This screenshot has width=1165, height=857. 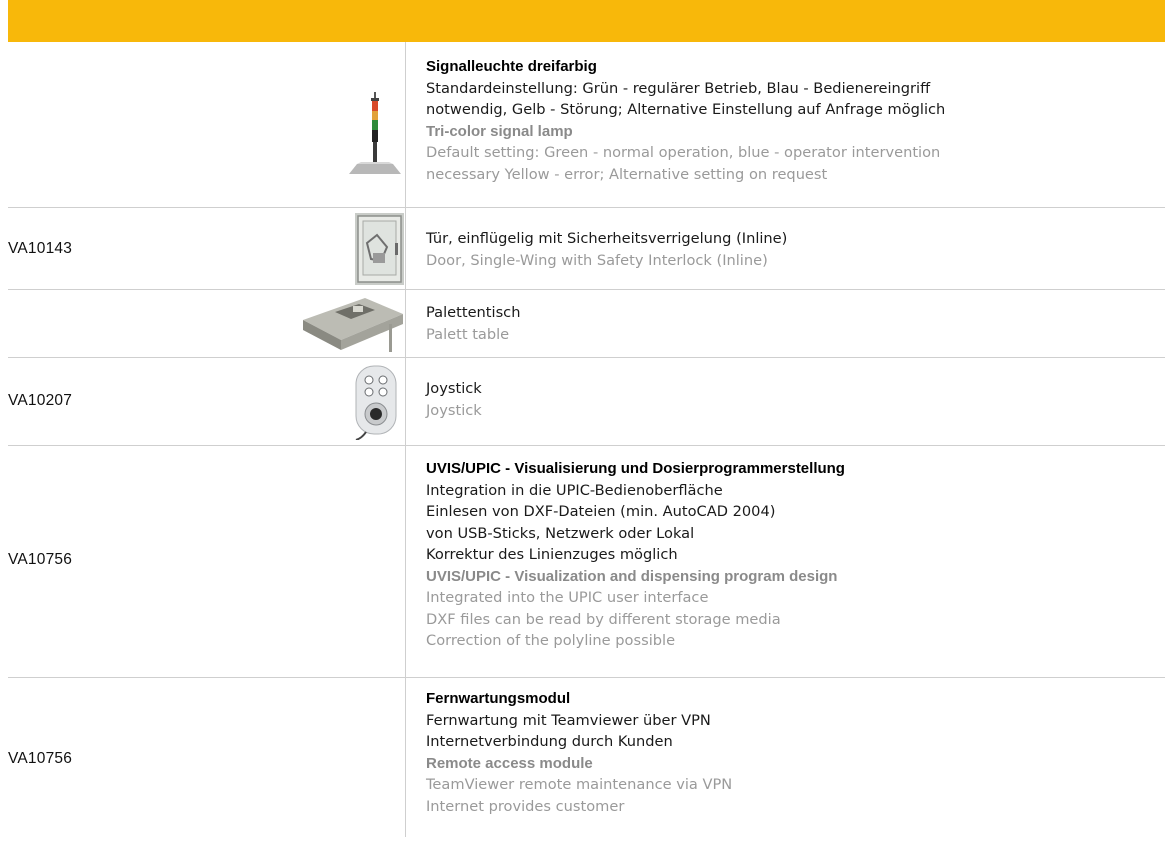 I want to click on door-cabinet-image, so click(x=379, y=249).